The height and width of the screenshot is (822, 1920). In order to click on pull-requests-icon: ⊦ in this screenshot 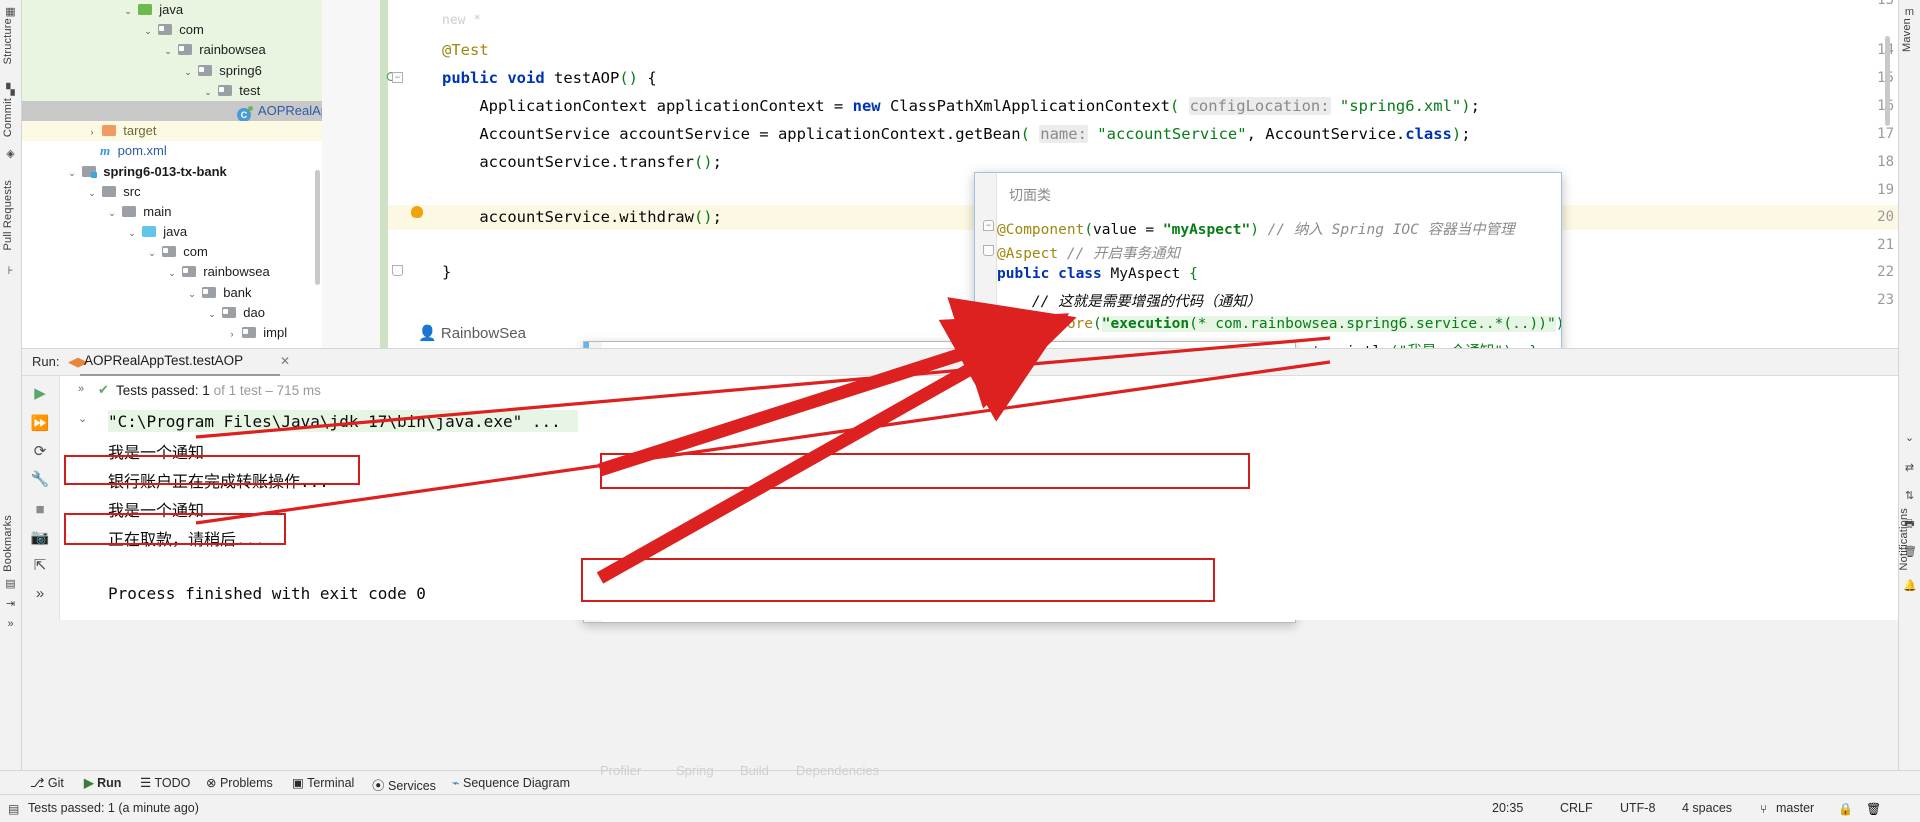, I will do `click(10, 271)`.